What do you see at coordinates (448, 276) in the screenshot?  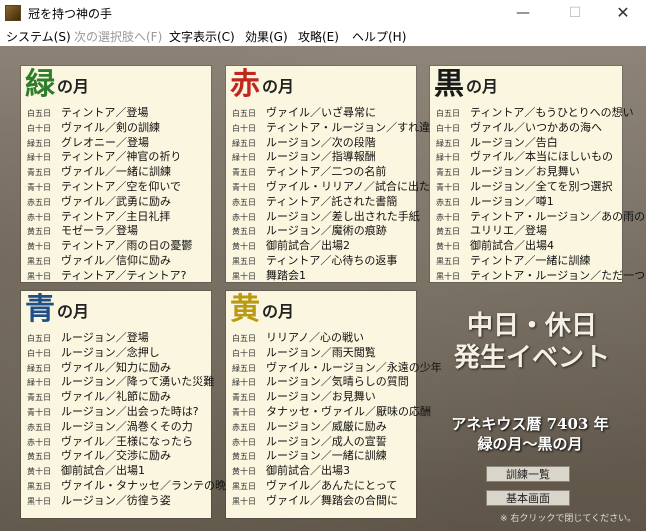 I see `event-date: 黒十日` at bounding box center [448, 276].